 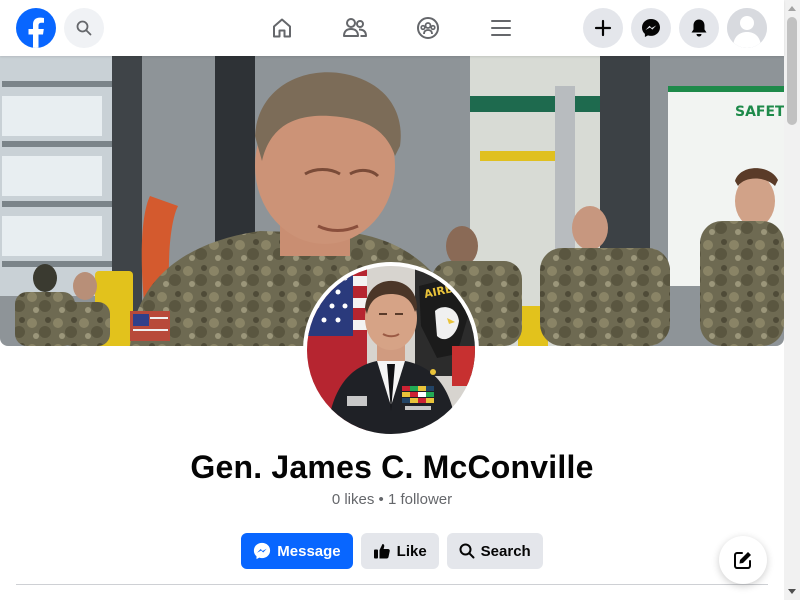 What do you see at coordinates (309, 551) in the screenshot?
I see `message-button-label: Message` at bounding box center [309, 551].